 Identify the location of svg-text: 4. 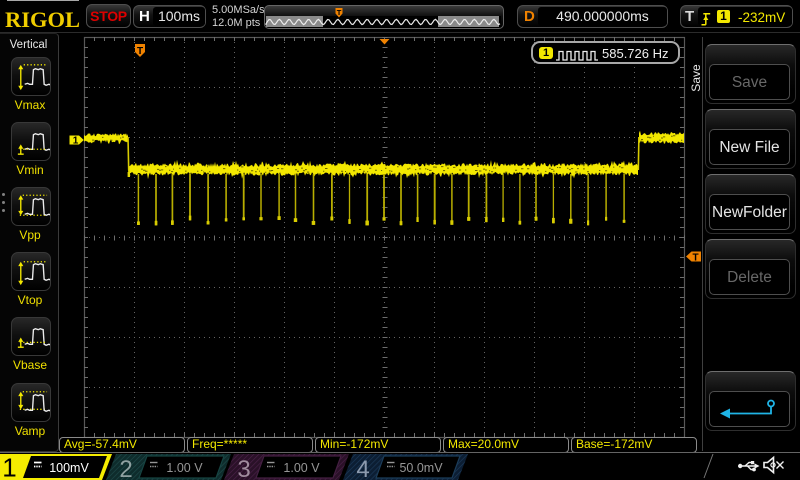
(362, 468).